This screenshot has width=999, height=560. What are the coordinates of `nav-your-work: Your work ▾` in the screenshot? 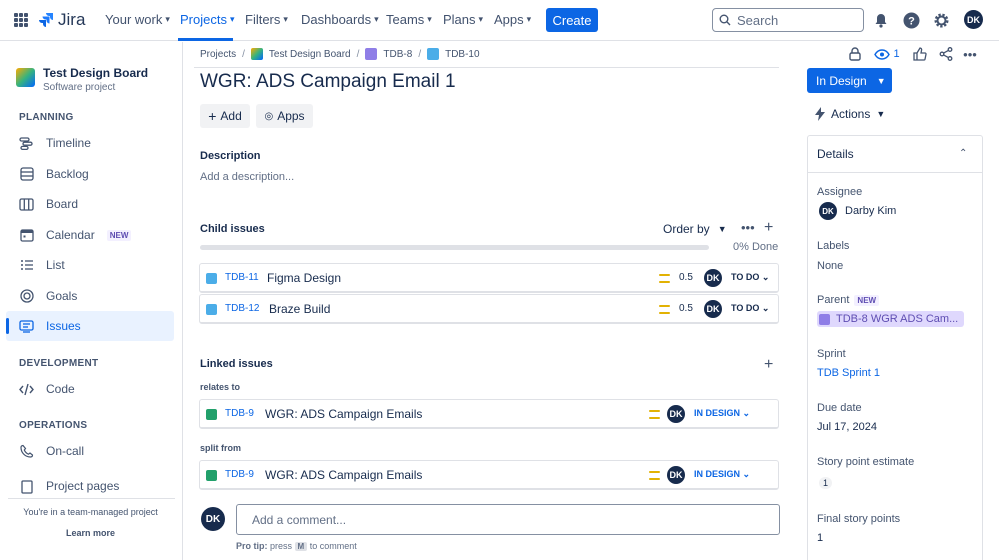 It's located at (137, 19).